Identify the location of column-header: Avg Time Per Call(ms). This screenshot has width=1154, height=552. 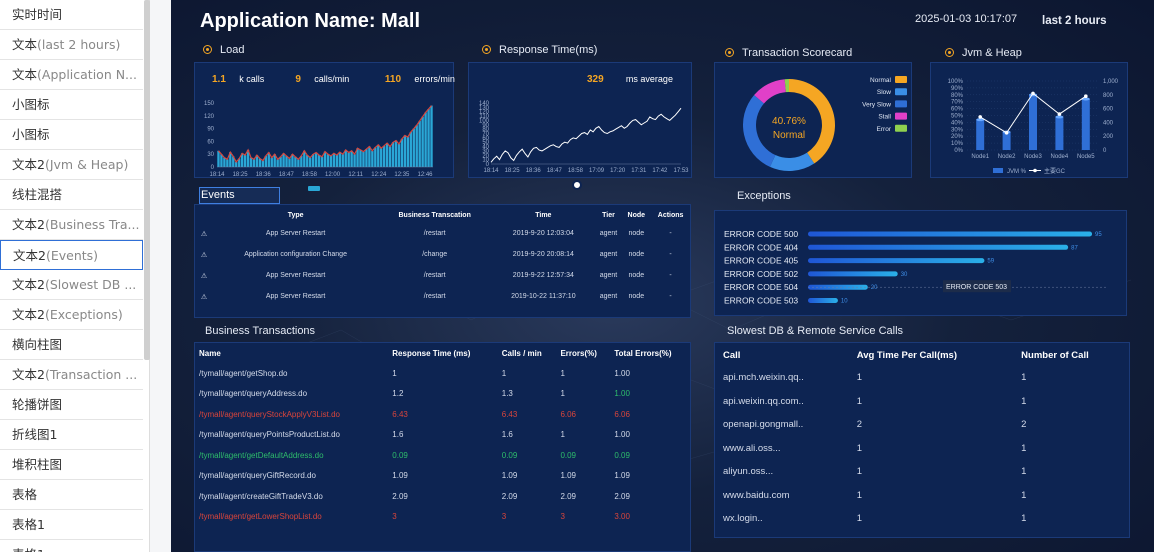
(906, 355).